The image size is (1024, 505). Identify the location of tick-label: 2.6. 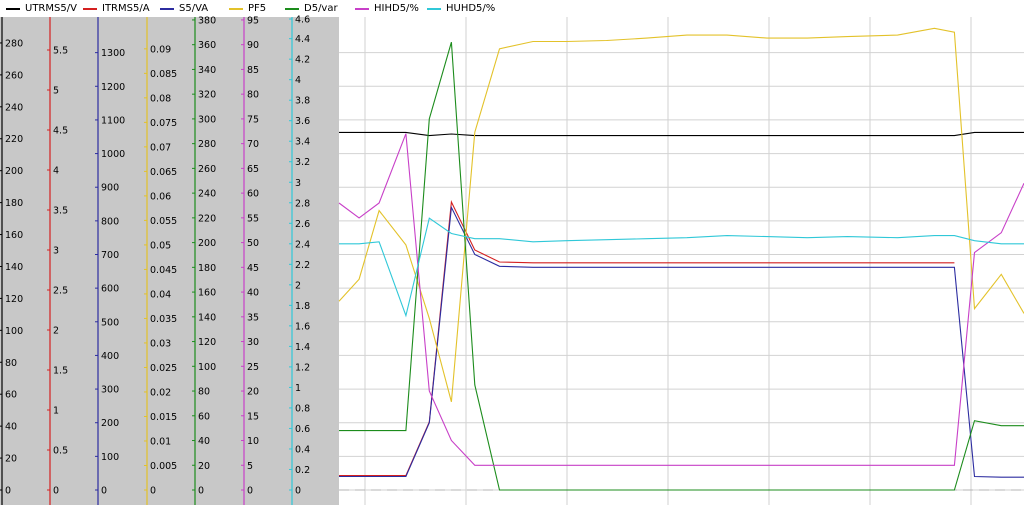
(302, 224).